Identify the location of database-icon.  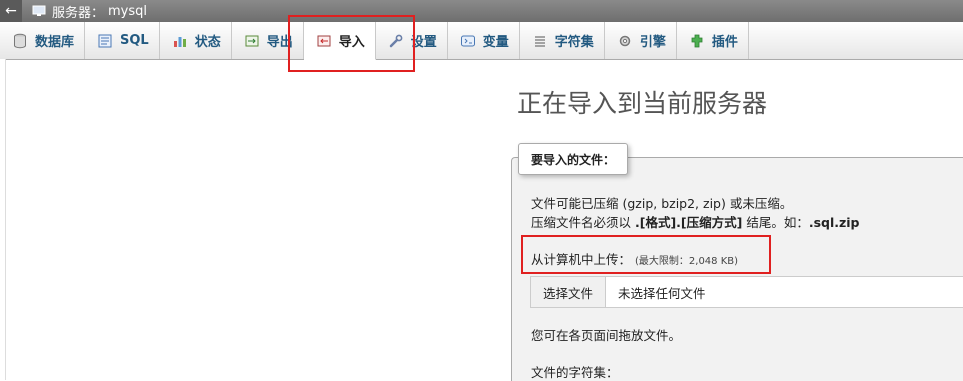
(20, 40).